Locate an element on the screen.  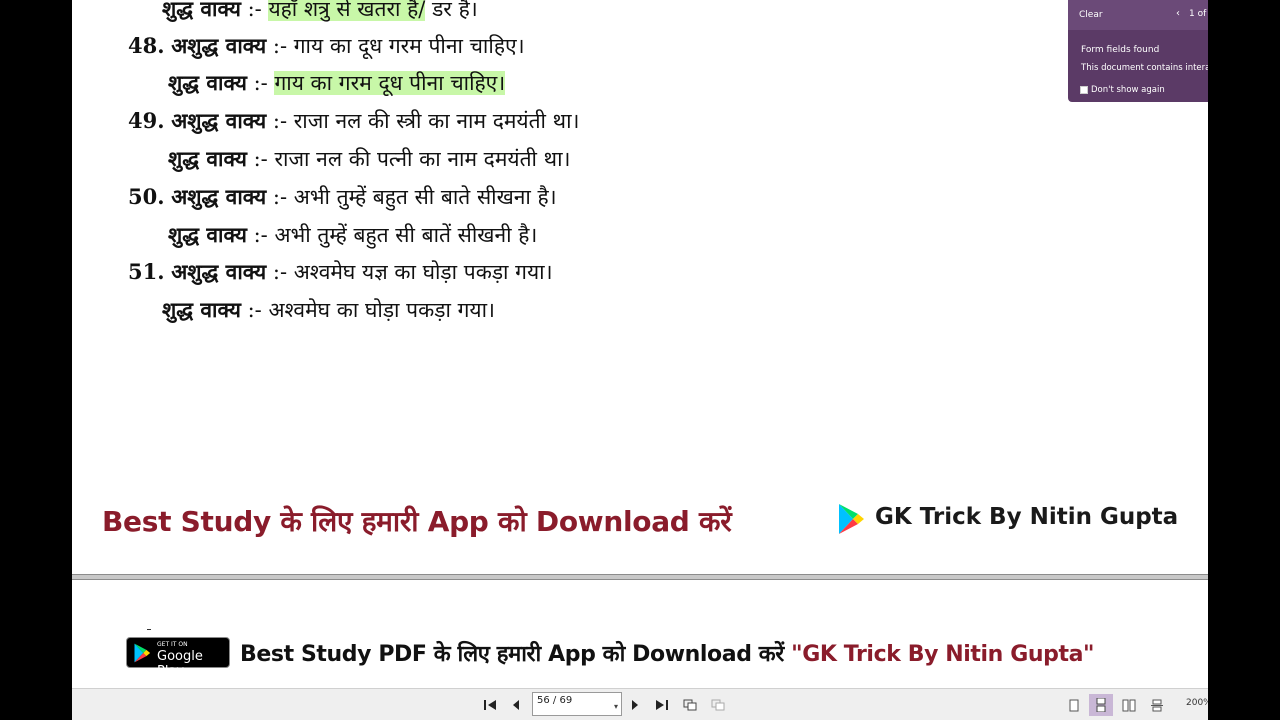
google-play-badge: GET IT ON Google Play is located at coordinates (178, 658).